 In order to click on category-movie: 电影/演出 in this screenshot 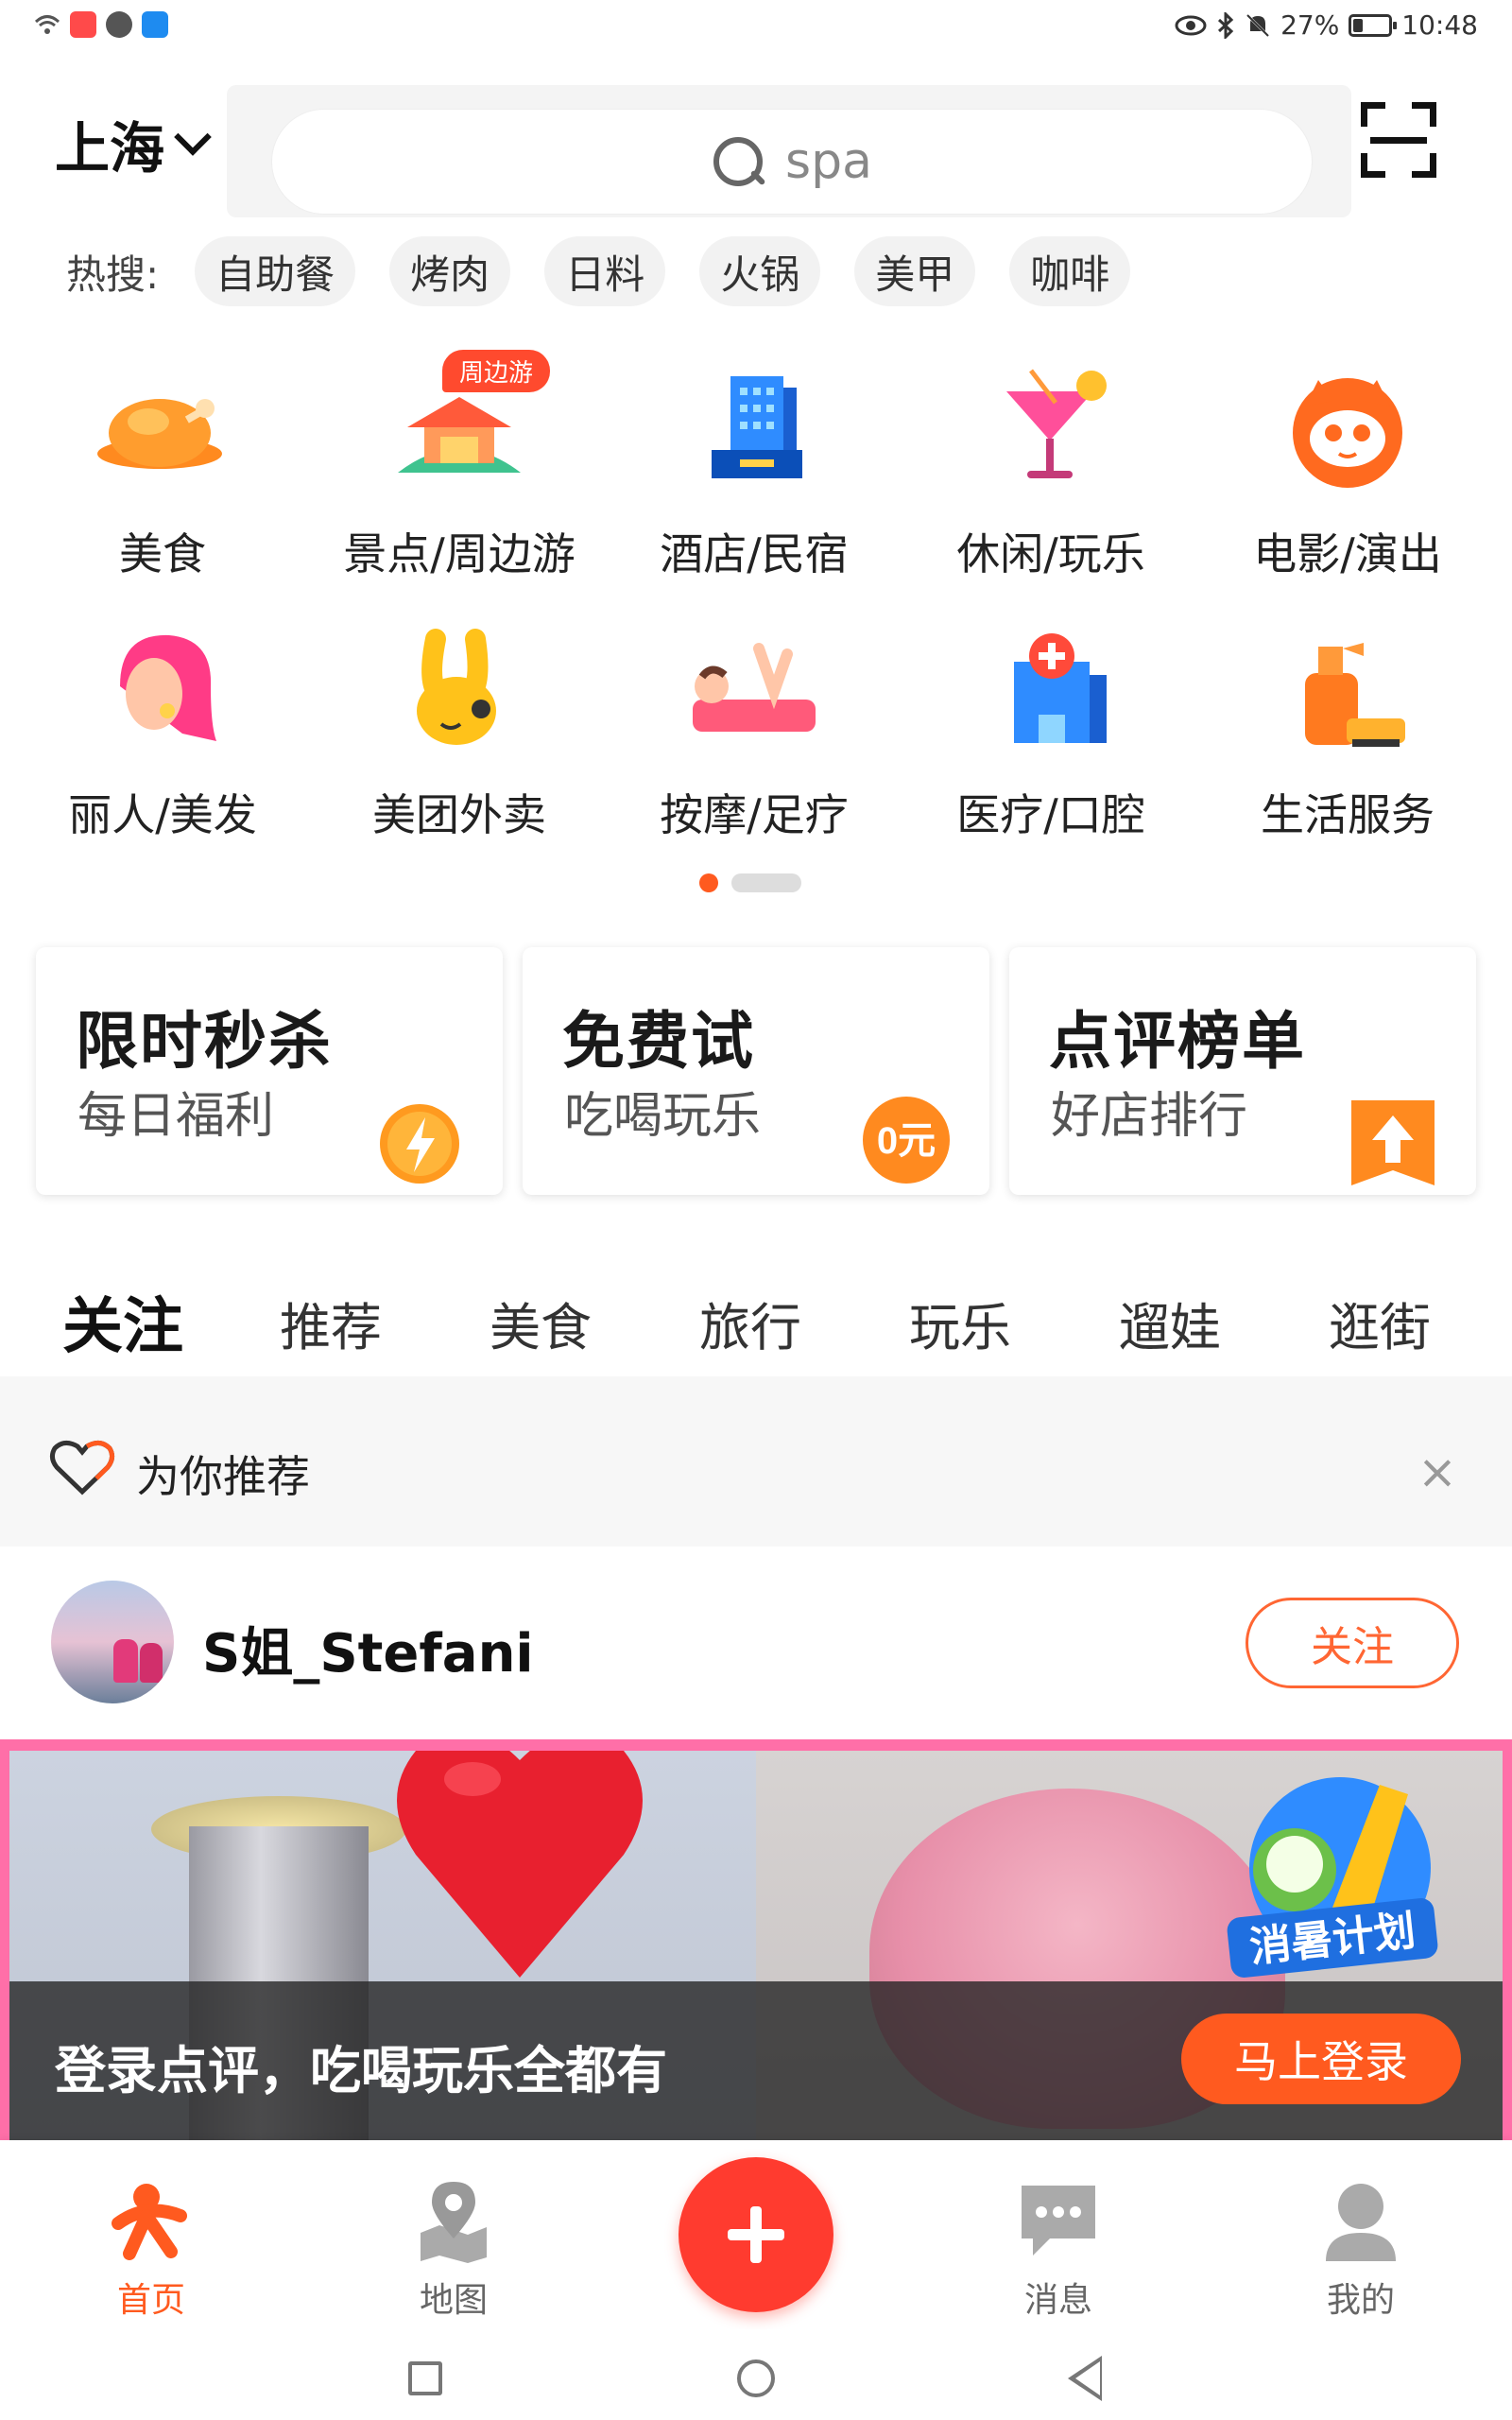, I will do `click(1347, 471)`.